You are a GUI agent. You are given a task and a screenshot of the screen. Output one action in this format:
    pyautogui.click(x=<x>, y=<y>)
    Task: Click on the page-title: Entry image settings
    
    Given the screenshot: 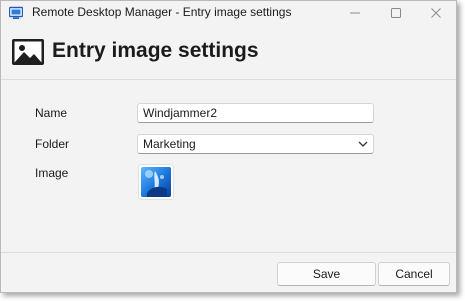 What is the action you would take?
    pyautogui.click(x=155, y=50)
    